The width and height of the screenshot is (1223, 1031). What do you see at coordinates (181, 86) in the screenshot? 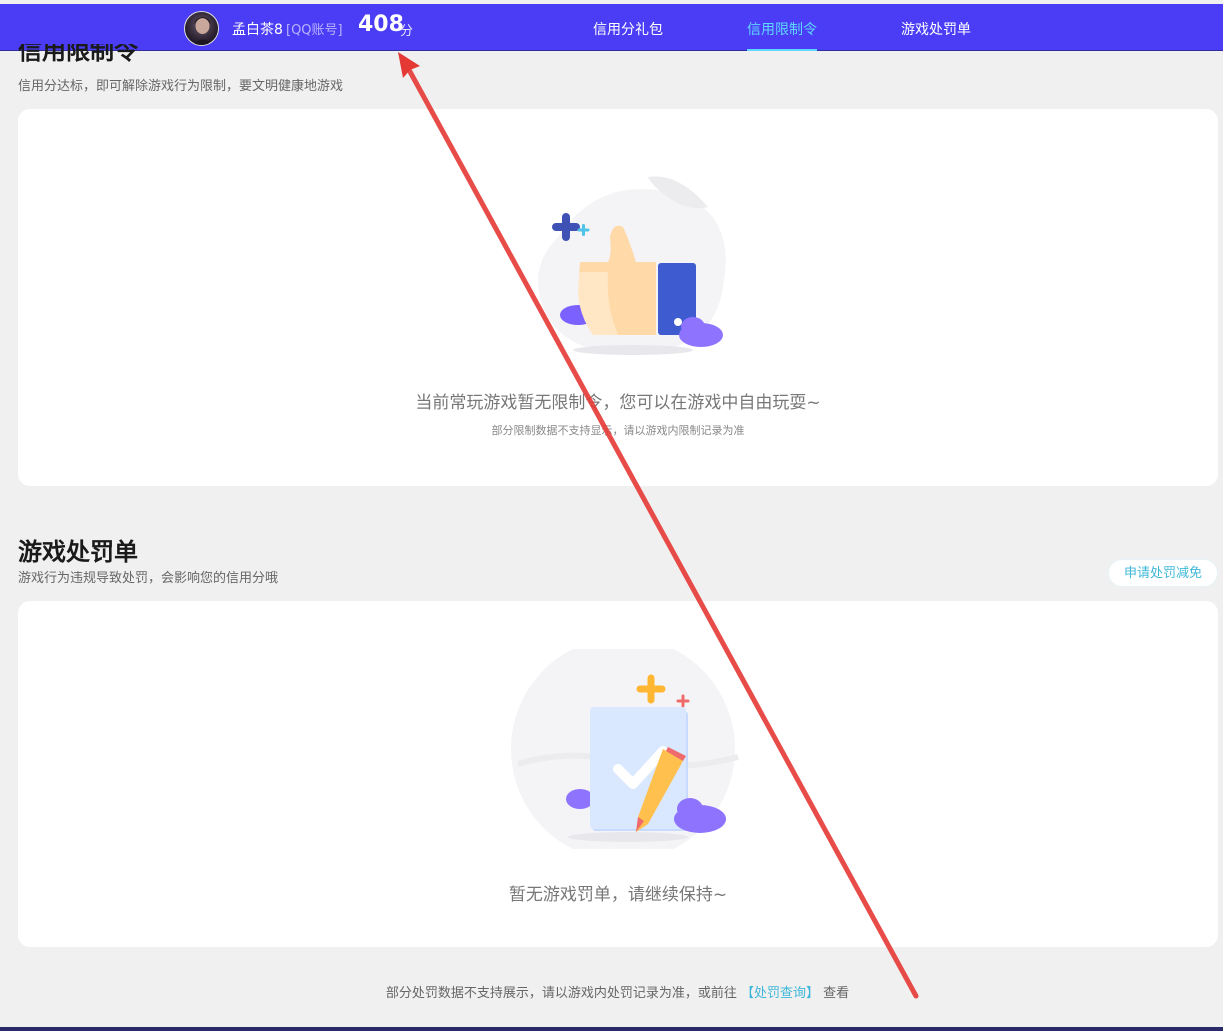
I see `restriction-subtitle: 信用分达标，即可解除游戏行为限制，要文明健康地游戏` at bounding box center [181, 86].